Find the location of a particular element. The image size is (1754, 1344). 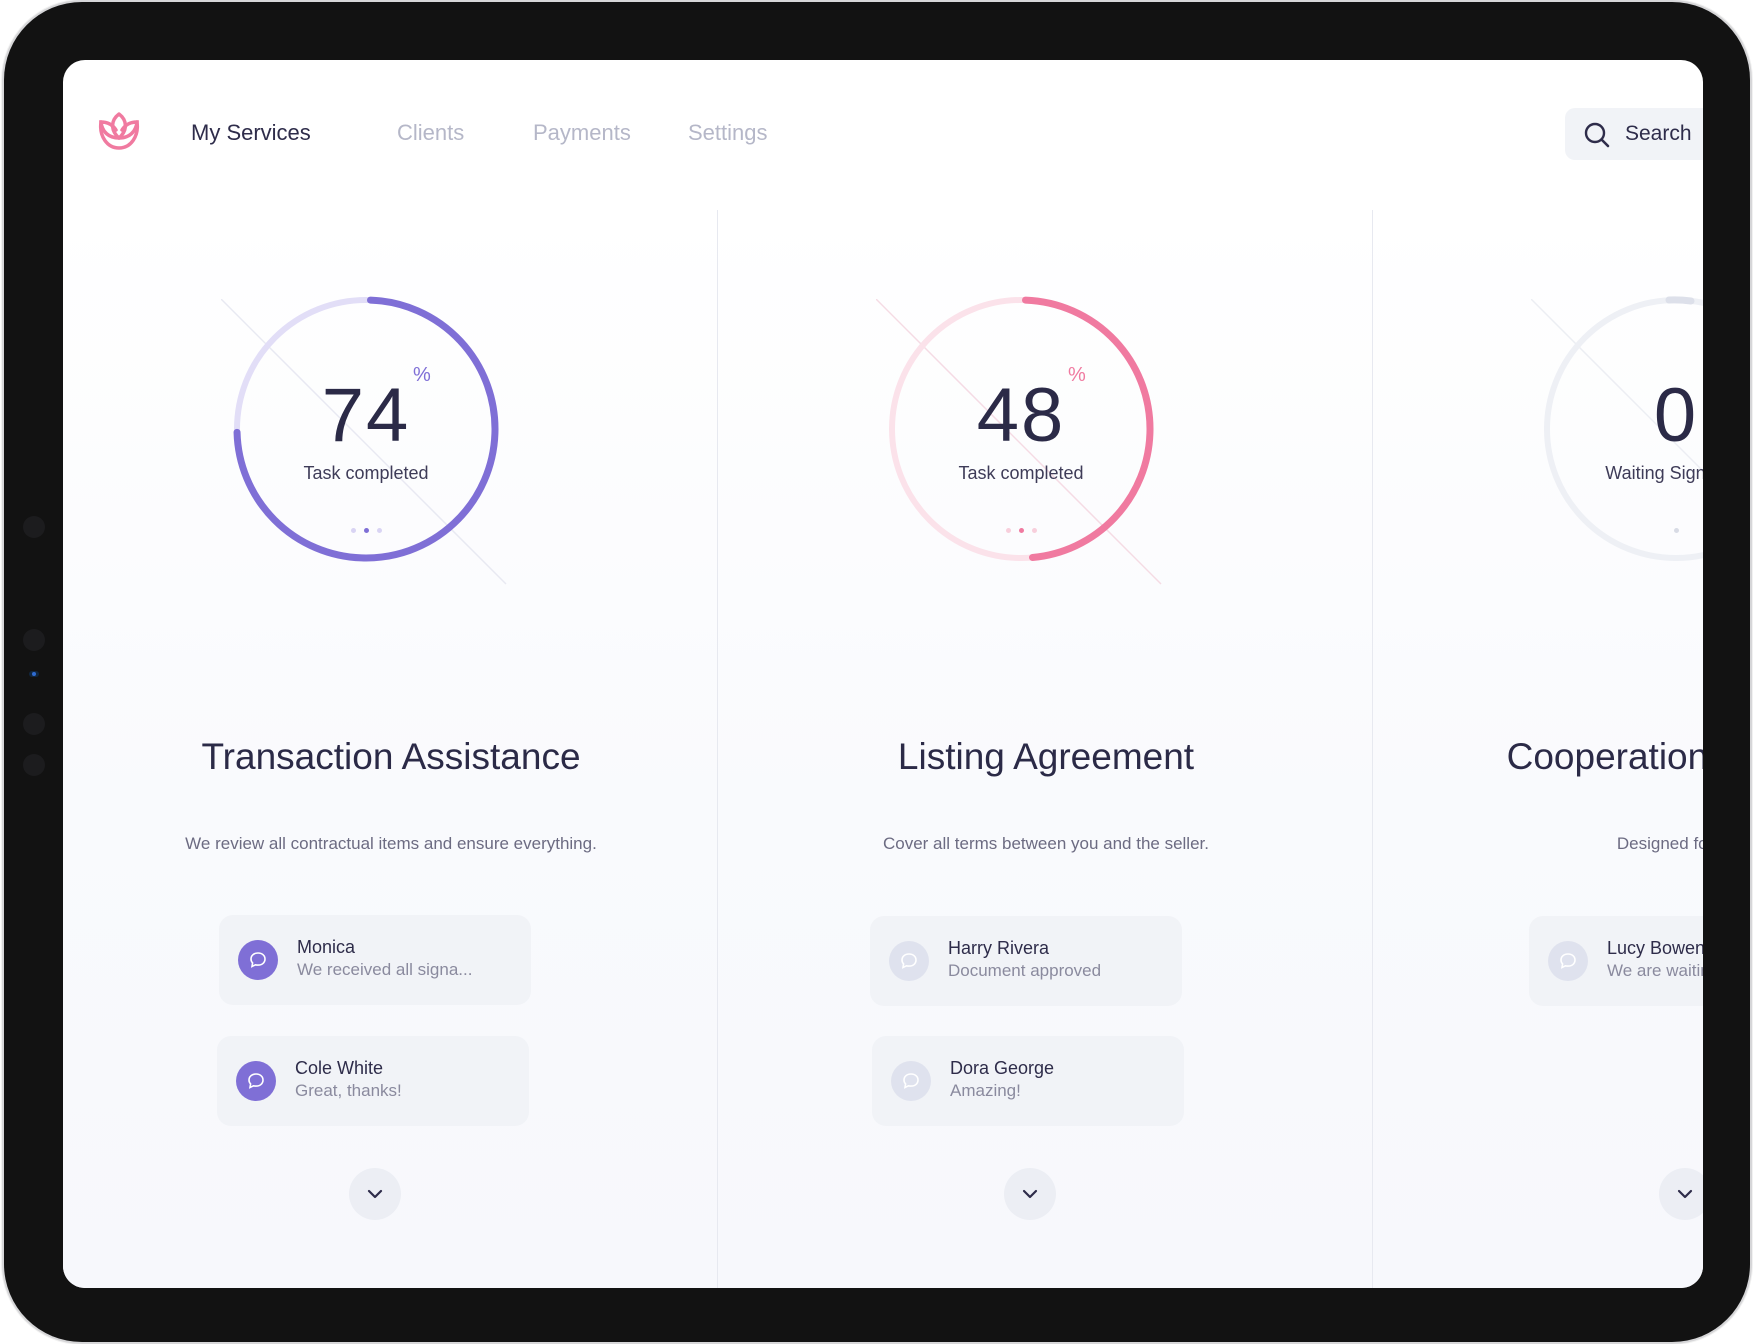

message-sender: Harry Rivera is located at coordinates (999, 948).